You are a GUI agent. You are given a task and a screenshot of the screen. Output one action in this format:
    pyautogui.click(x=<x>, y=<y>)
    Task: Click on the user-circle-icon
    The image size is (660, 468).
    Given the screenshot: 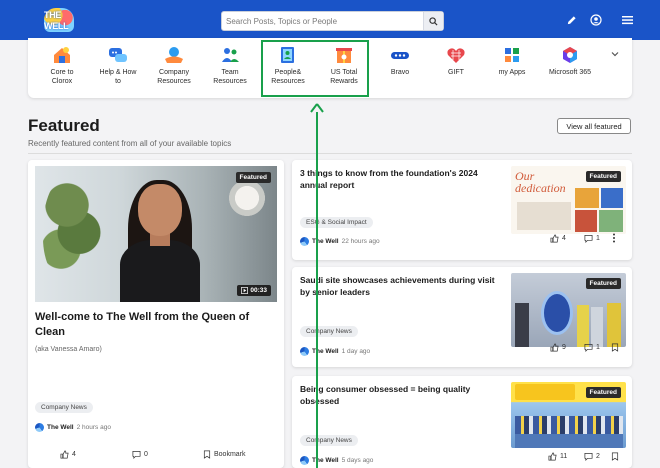 What is the action you would take?
    pyautogui.click(x=596, y=20)
    